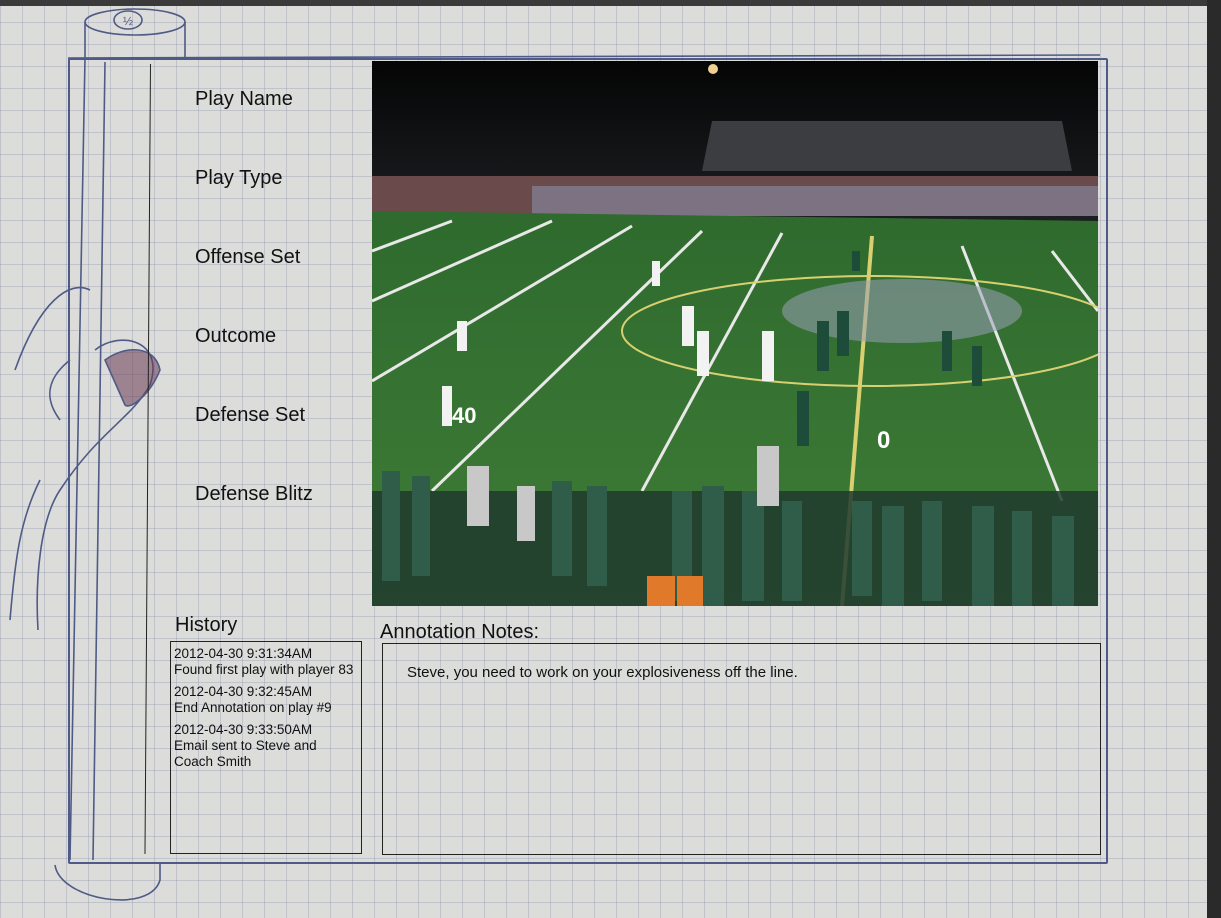  I want to click on history-entry-time: 2012-04-30 9:33:50AM, so click(243, 729).